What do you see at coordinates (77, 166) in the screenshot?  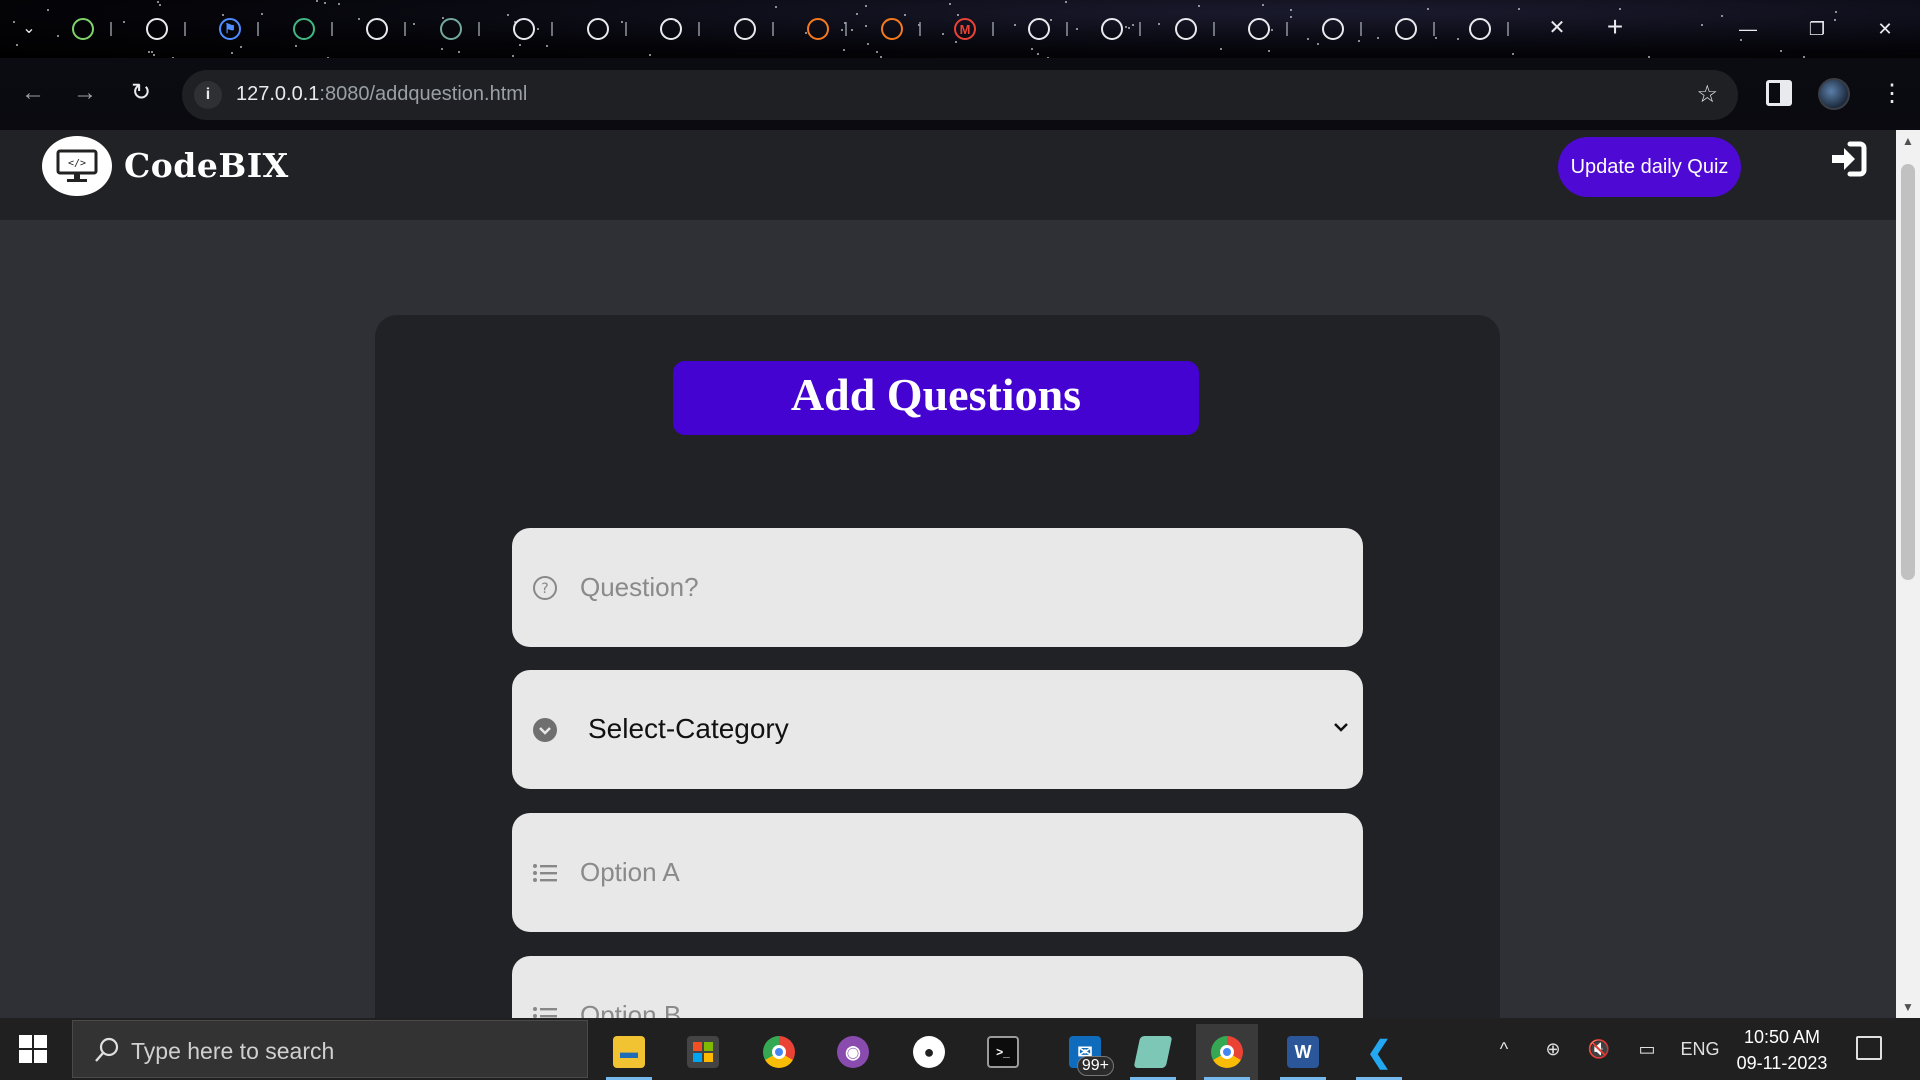 I see `monitor-logo-icon: </>` at bounding box center [77, 166].